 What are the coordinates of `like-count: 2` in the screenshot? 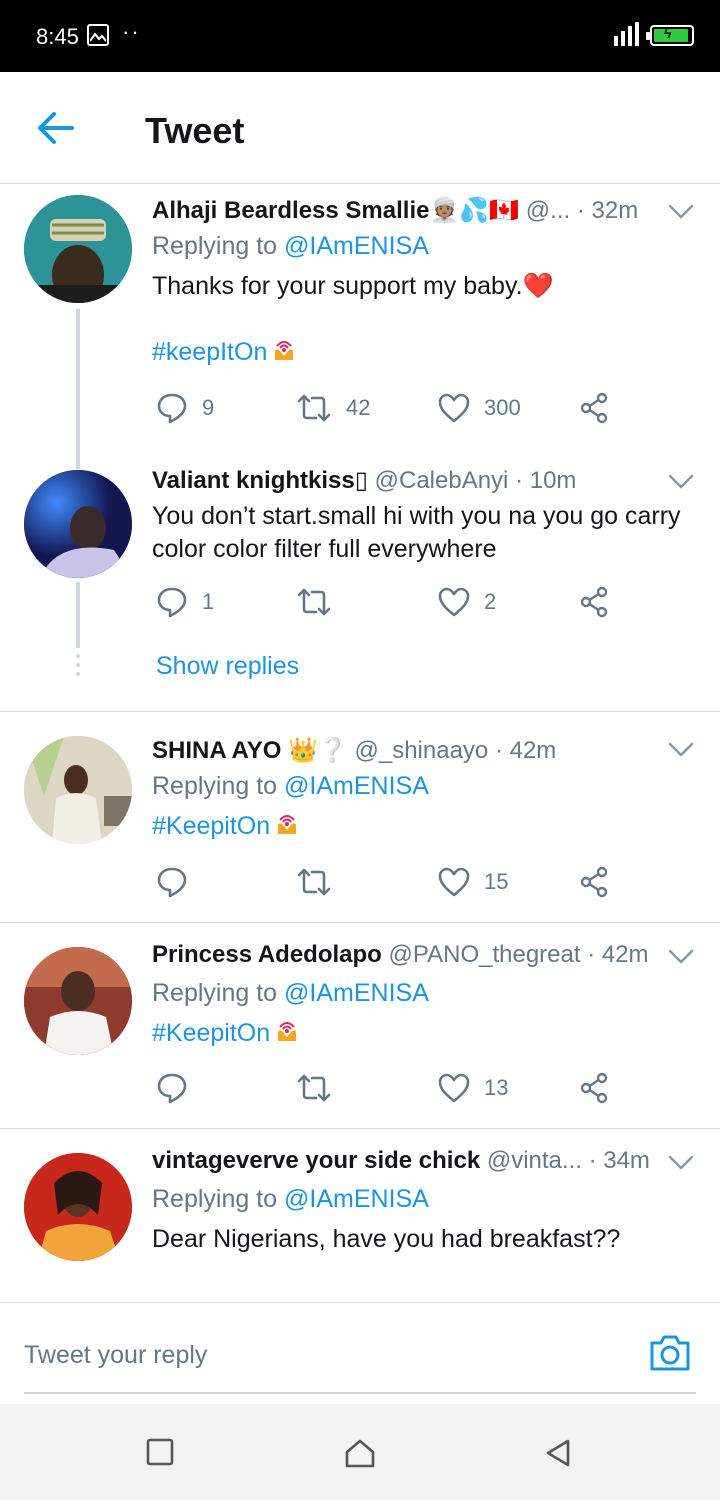 It's located at (490, 601).